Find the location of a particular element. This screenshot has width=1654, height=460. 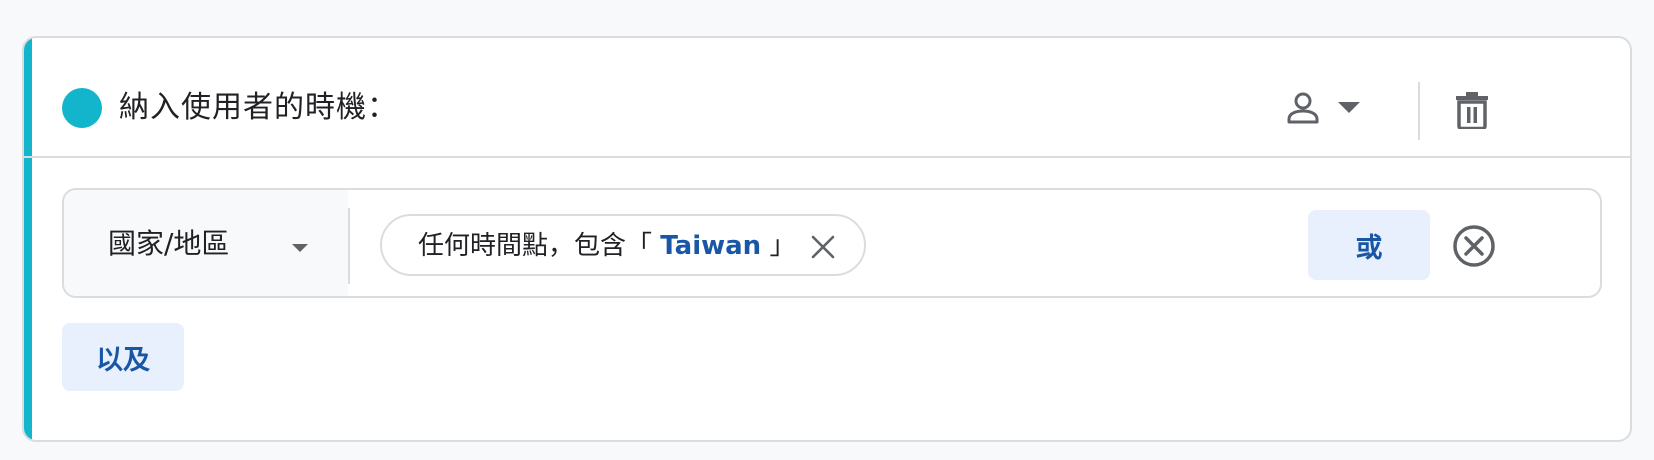

trash-icon is located at coordinates (1472, 112).